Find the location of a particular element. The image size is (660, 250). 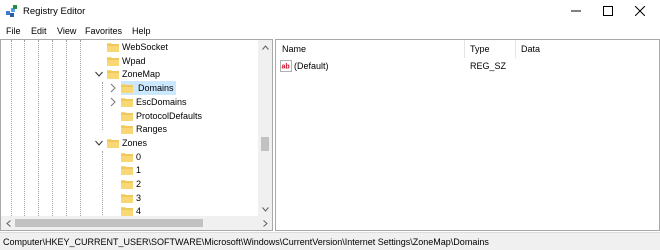

tree-item-label: Zones is located at coordinates (135, 142).